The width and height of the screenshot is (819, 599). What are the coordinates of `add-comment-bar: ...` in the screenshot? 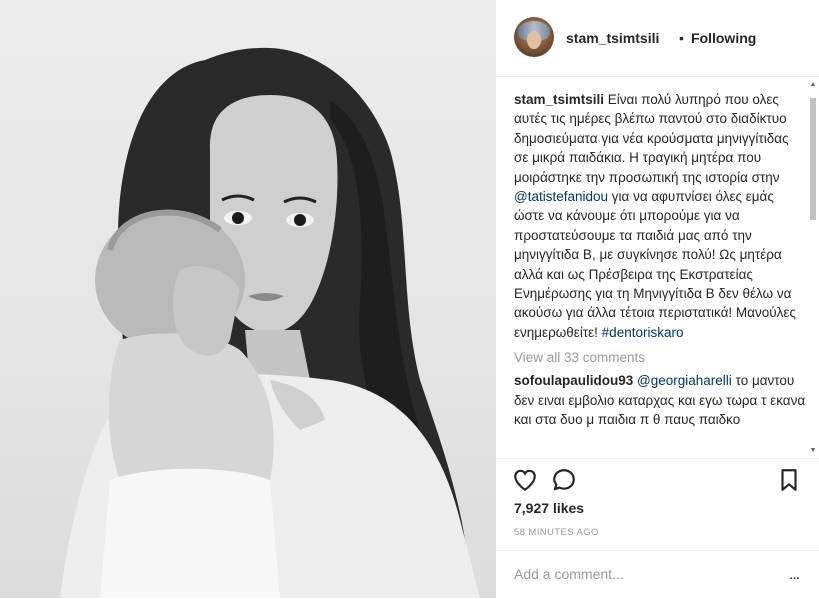 It's located at (657, 574).